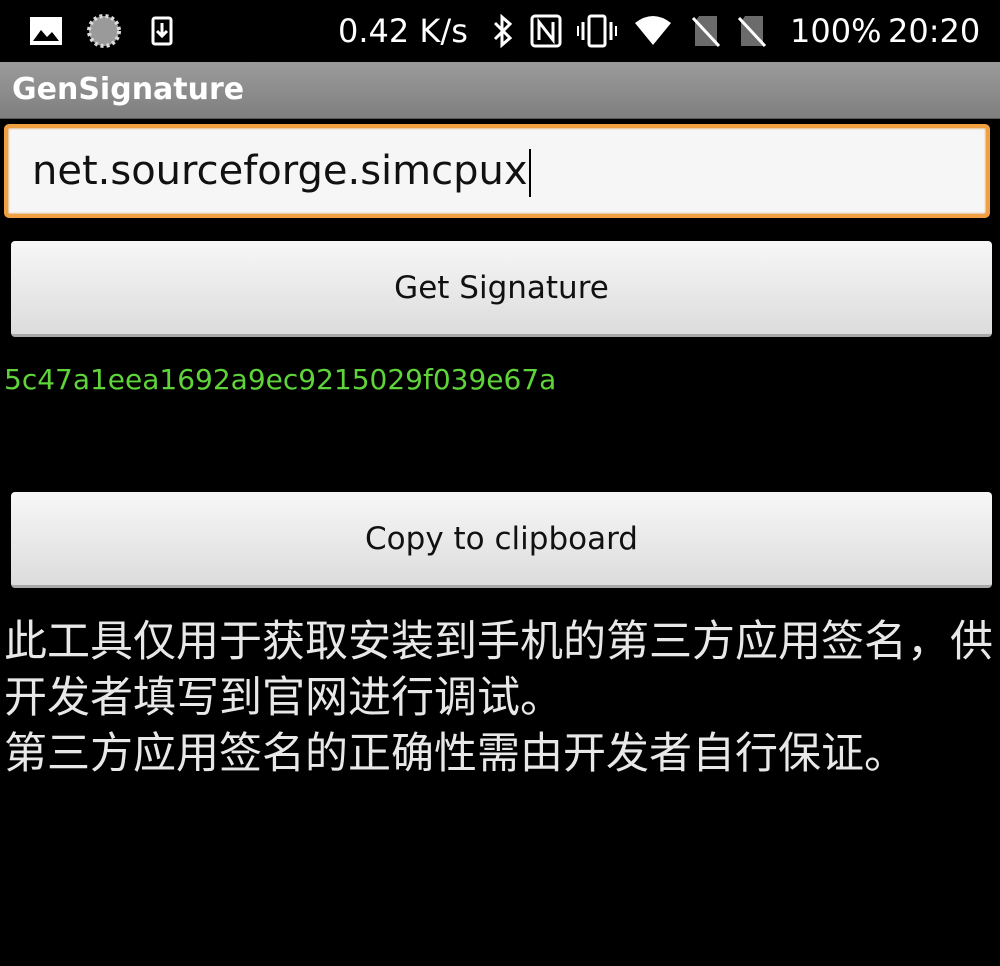 Image resolution: width=1000 pixels, height=966 pixels. I want to click on loading-icon, so click(104, 31).